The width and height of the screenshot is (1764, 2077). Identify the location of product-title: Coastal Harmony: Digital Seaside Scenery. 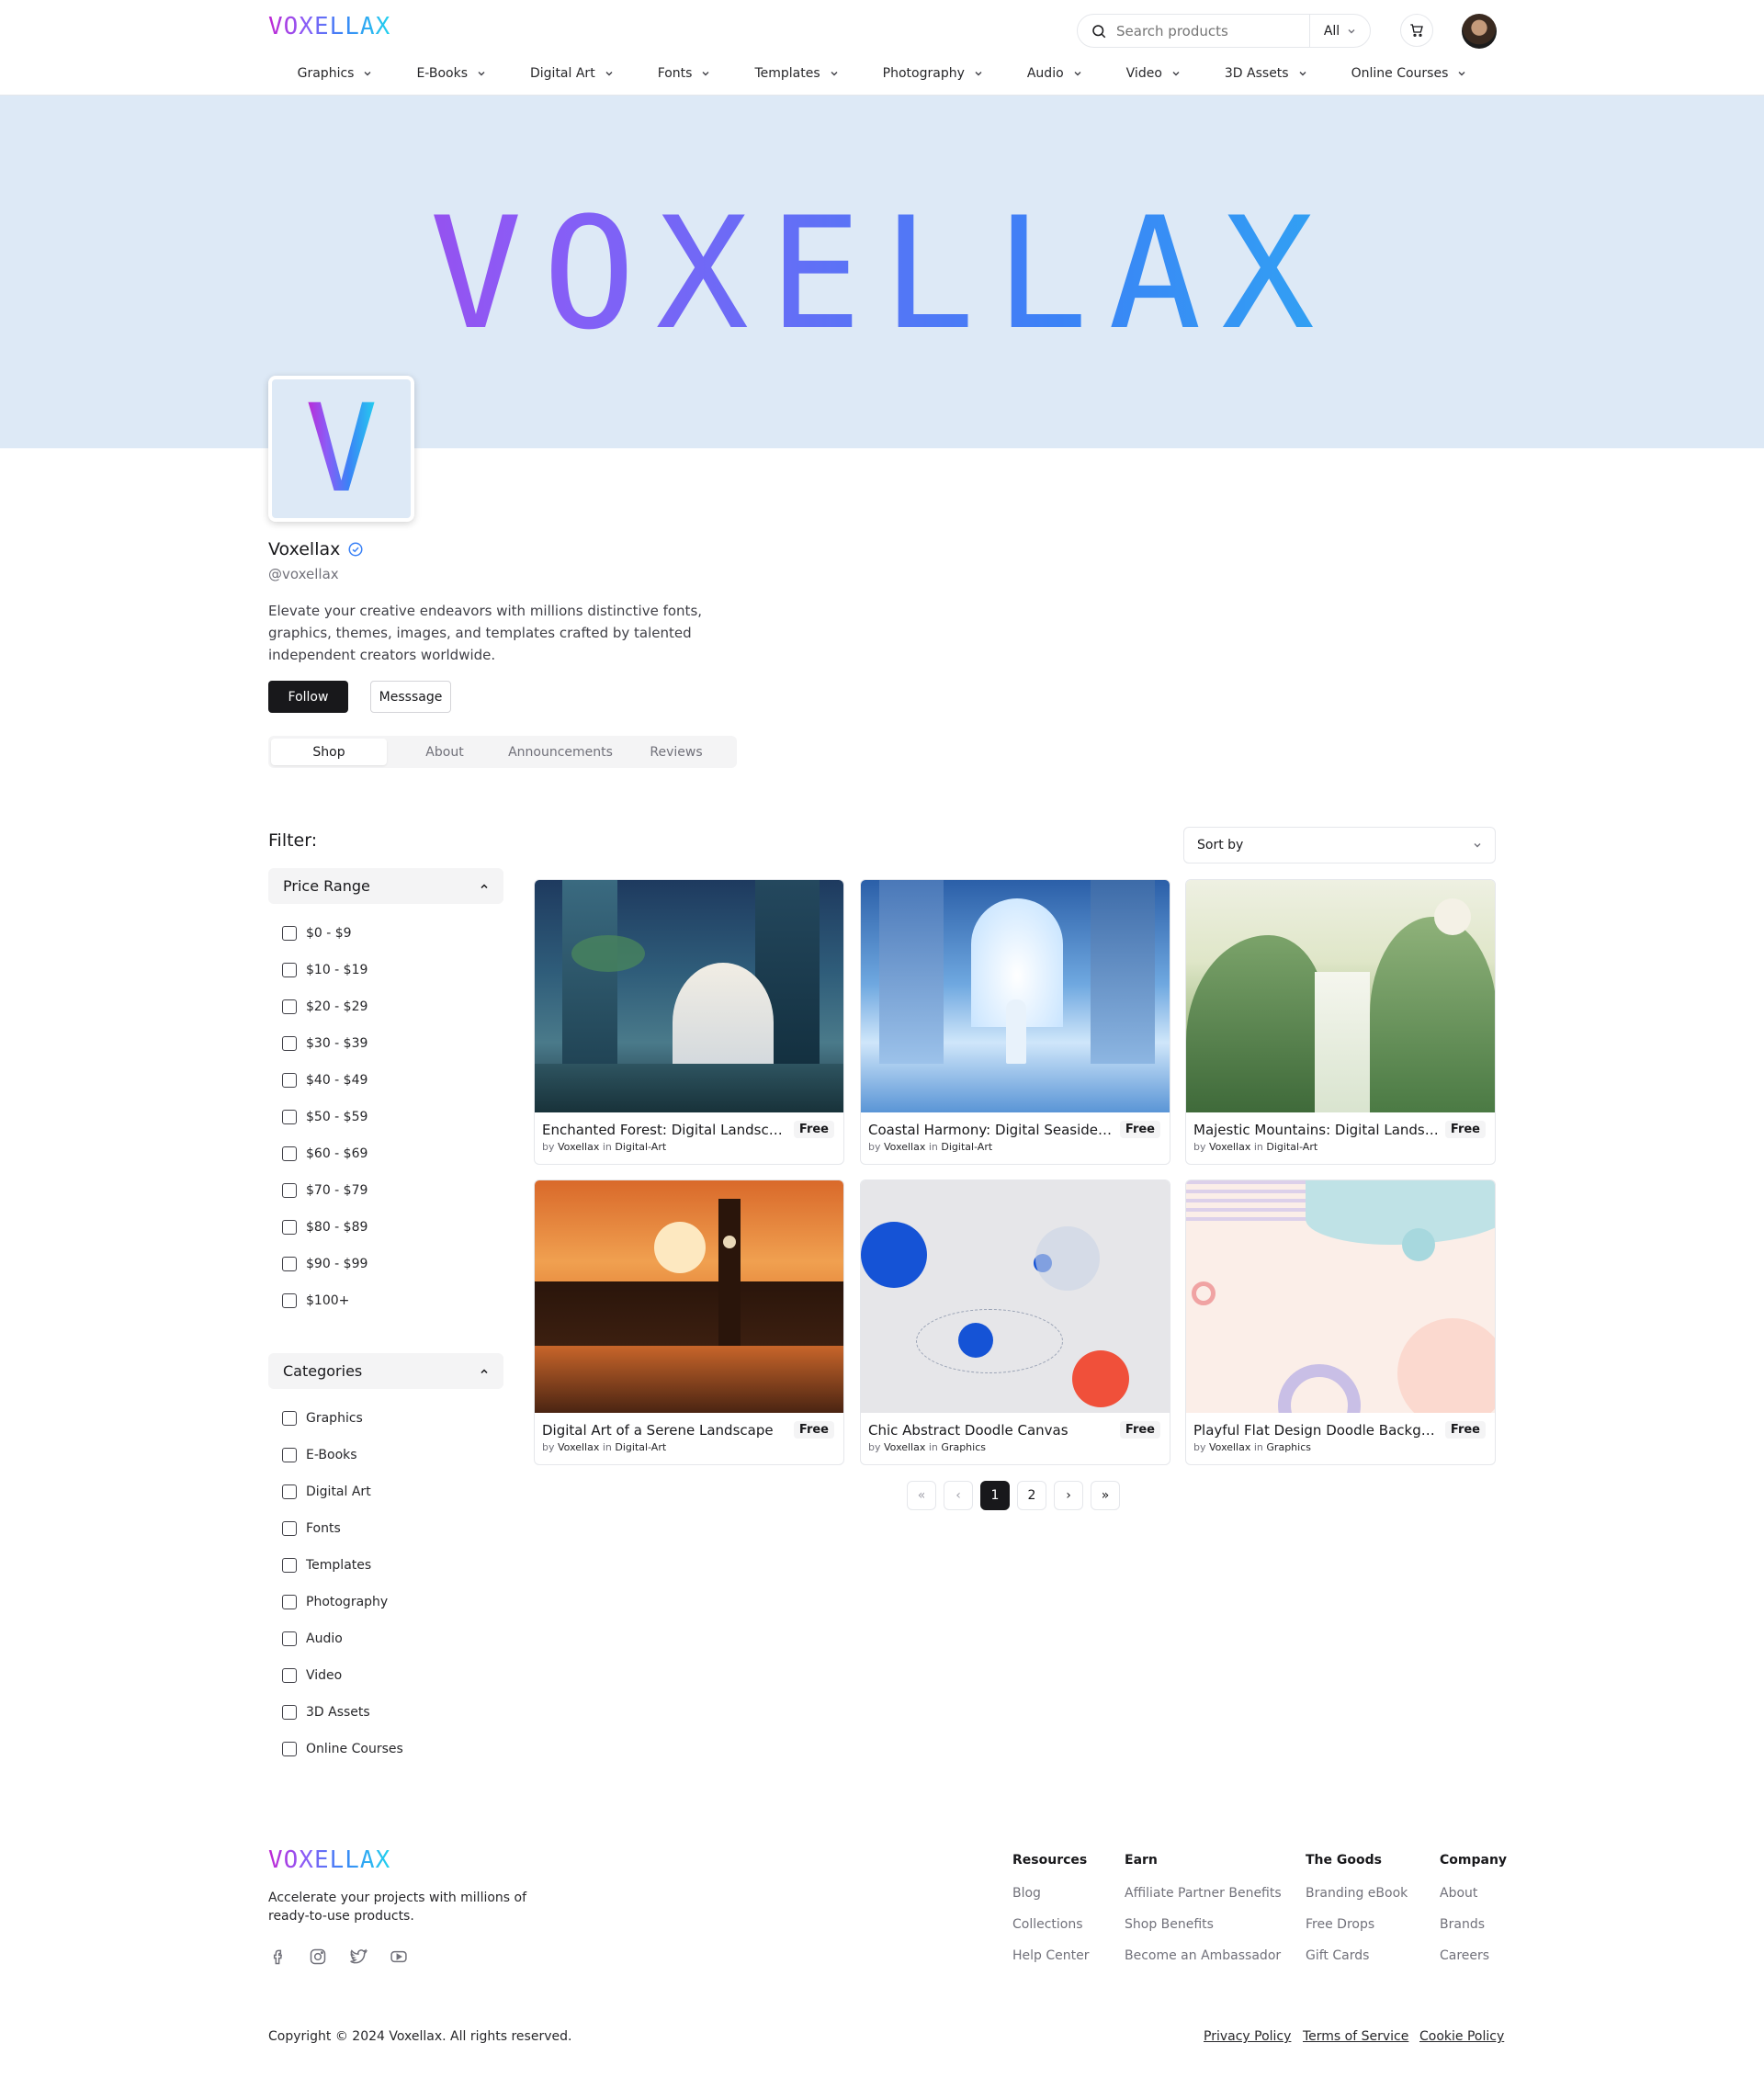
(991, 1130).